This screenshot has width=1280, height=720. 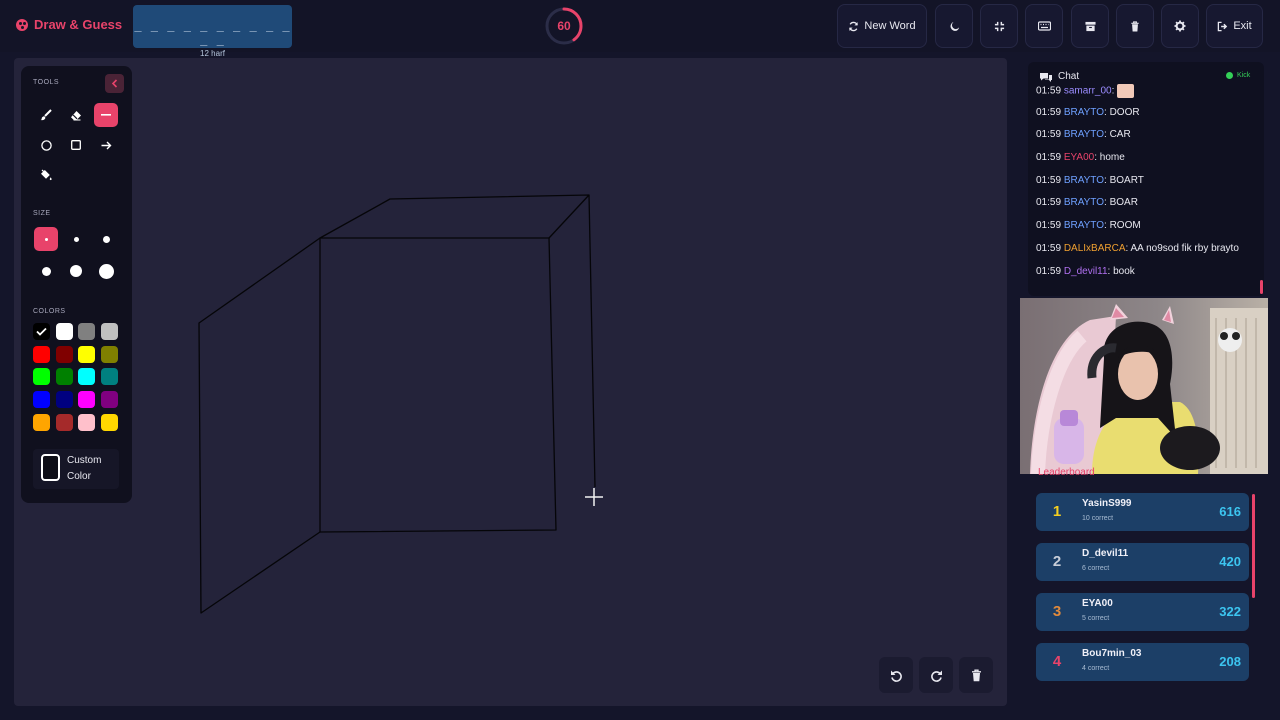 I want to click on eraser-tool, so click(x=76, y=115).